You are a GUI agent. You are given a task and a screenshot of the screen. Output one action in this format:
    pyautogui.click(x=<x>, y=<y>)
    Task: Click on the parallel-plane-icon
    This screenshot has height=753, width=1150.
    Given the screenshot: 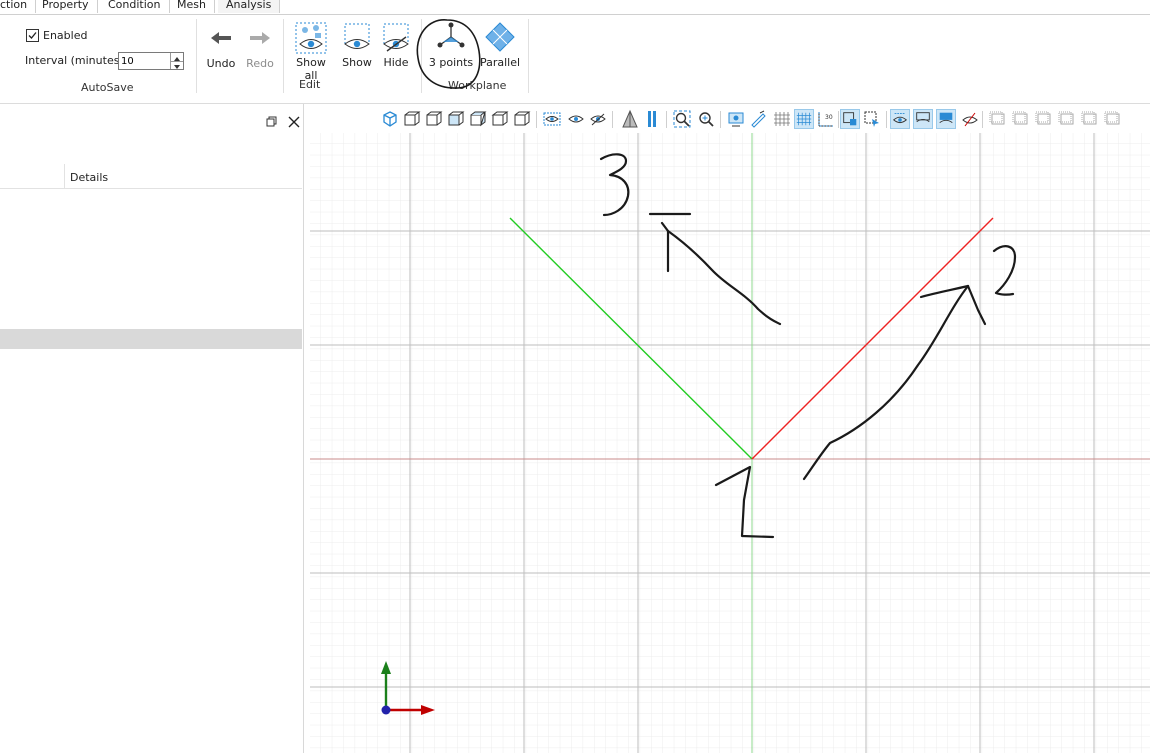 What is the action you would take?
    pyautogui.click(x=500, y=37)
    